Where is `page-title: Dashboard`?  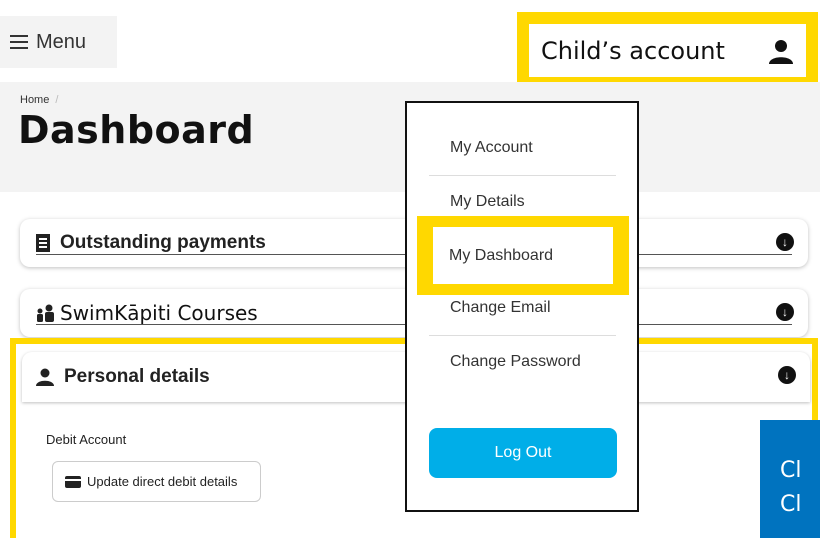 page-title: Dashboard is located at coordinates (136, 130).